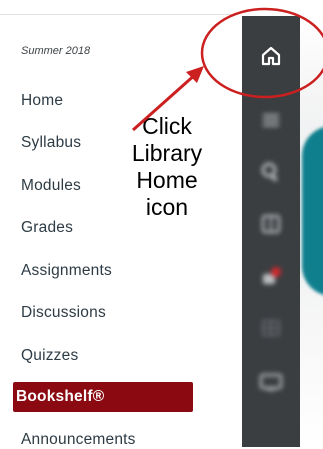 The width and height of the screenshot is (323, 449). What do you see at coordinates (56, 51) in the screenshot?
I see `course-term: Summer 2018` at bounding box center [56, 51].